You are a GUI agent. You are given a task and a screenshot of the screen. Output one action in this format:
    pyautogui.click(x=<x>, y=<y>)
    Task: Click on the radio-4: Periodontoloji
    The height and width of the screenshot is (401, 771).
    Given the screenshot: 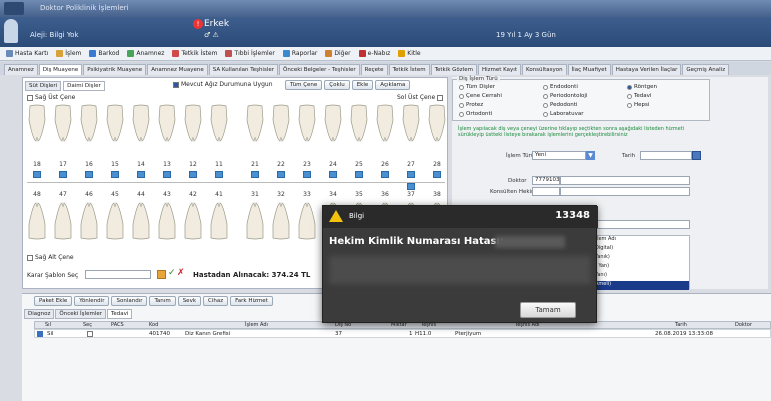 What is the action you would take?
    pyautogui.click(x=565, y=96)
    